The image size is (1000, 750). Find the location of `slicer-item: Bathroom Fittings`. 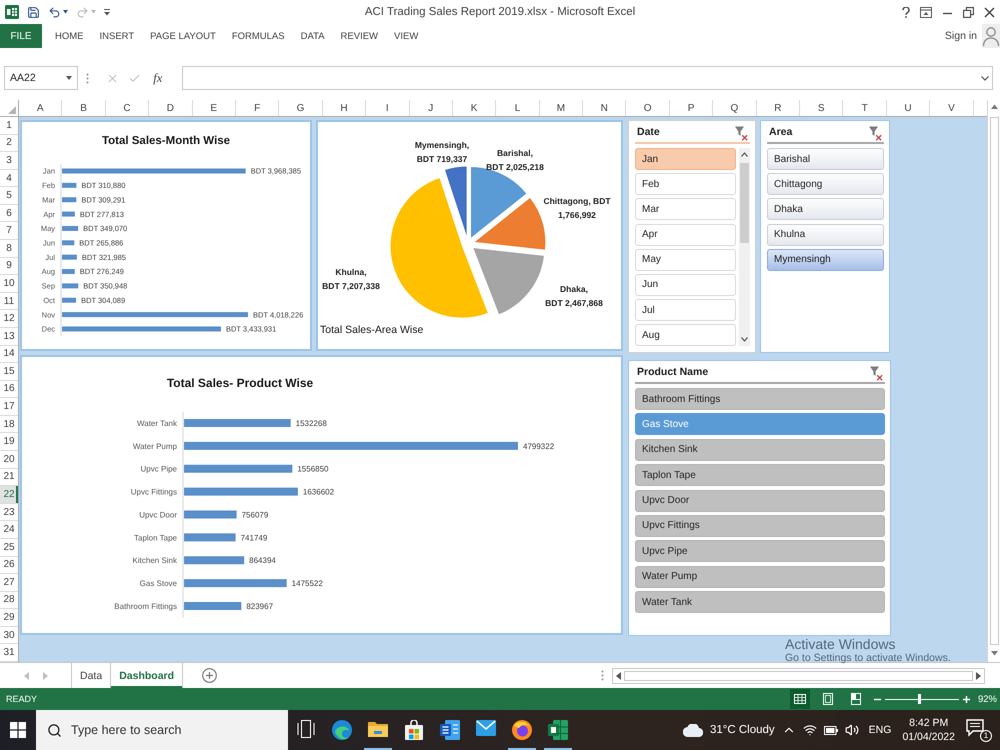

slicer-item: Bathroom Fittings is located at coordinates (760, 399).